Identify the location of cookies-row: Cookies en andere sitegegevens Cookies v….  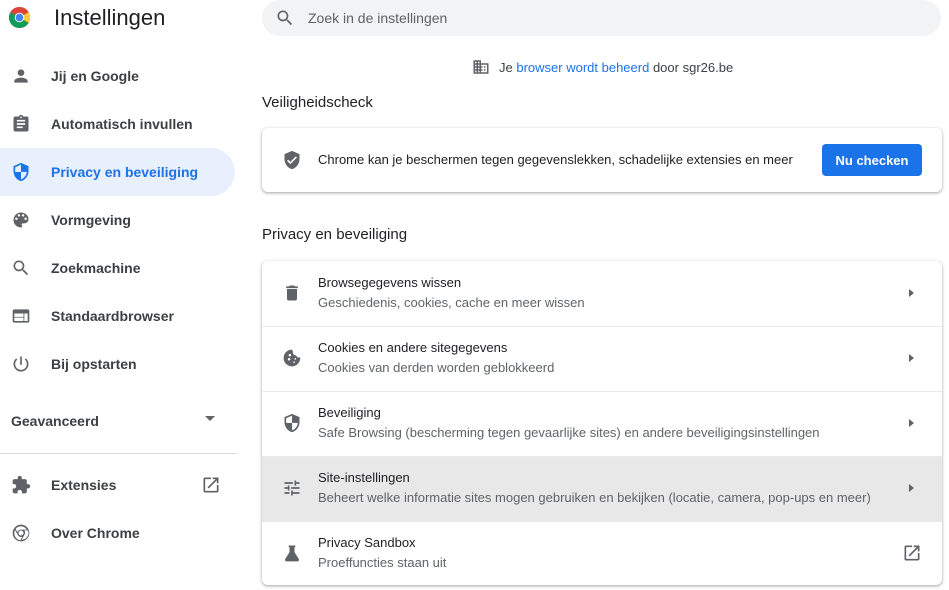
(602, 358).